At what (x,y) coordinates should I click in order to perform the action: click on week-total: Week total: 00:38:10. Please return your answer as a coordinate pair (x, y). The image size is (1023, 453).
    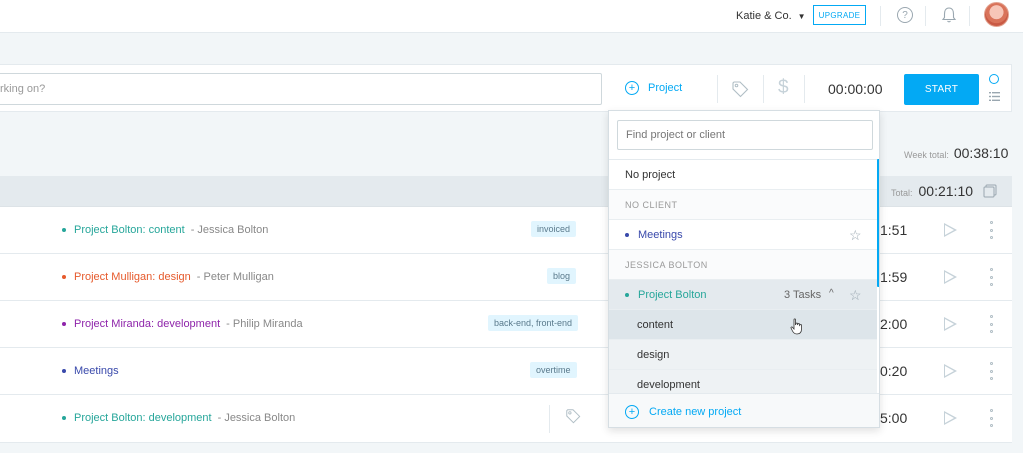
    Looking at the image, I should click on (956, 153).